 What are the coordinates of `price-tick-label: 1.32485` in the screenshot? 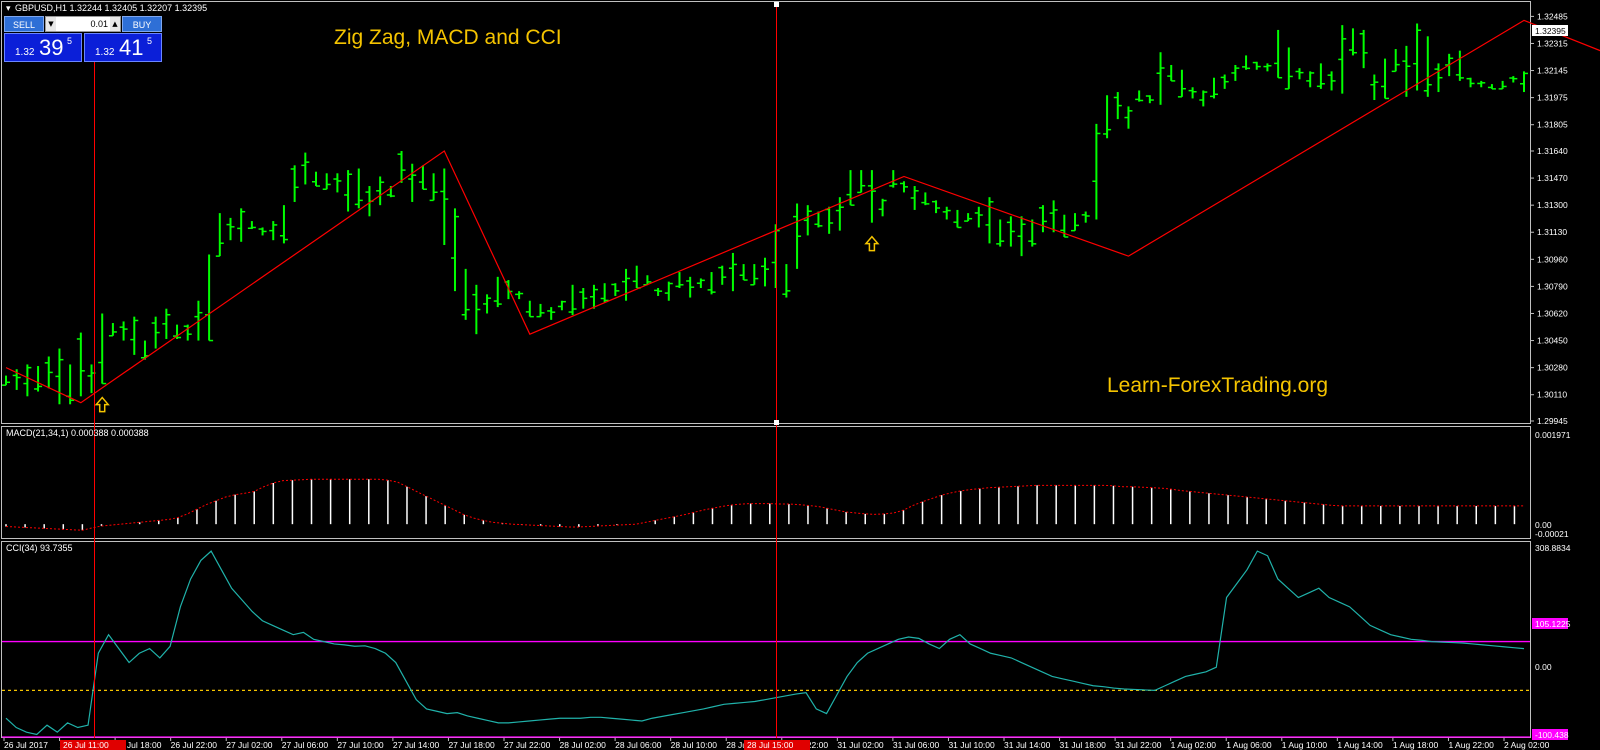 It's located at (1552, 16).